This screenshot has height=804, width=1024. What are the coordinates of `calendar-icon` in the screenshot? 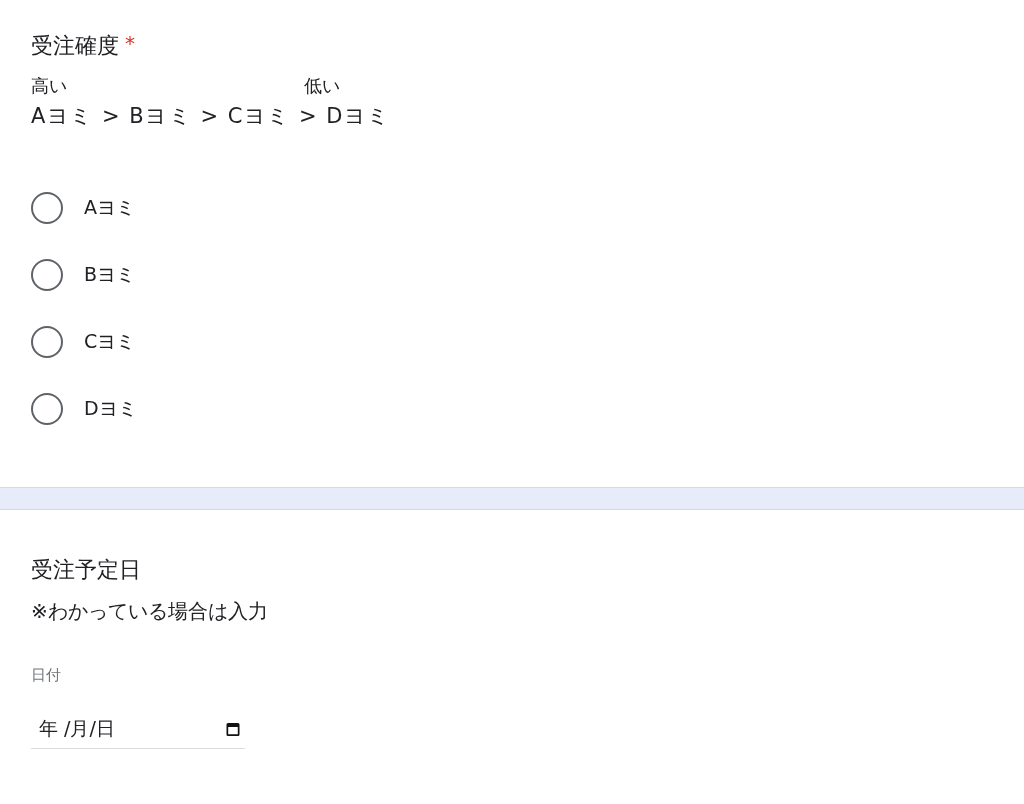 It's located at (233, 728).